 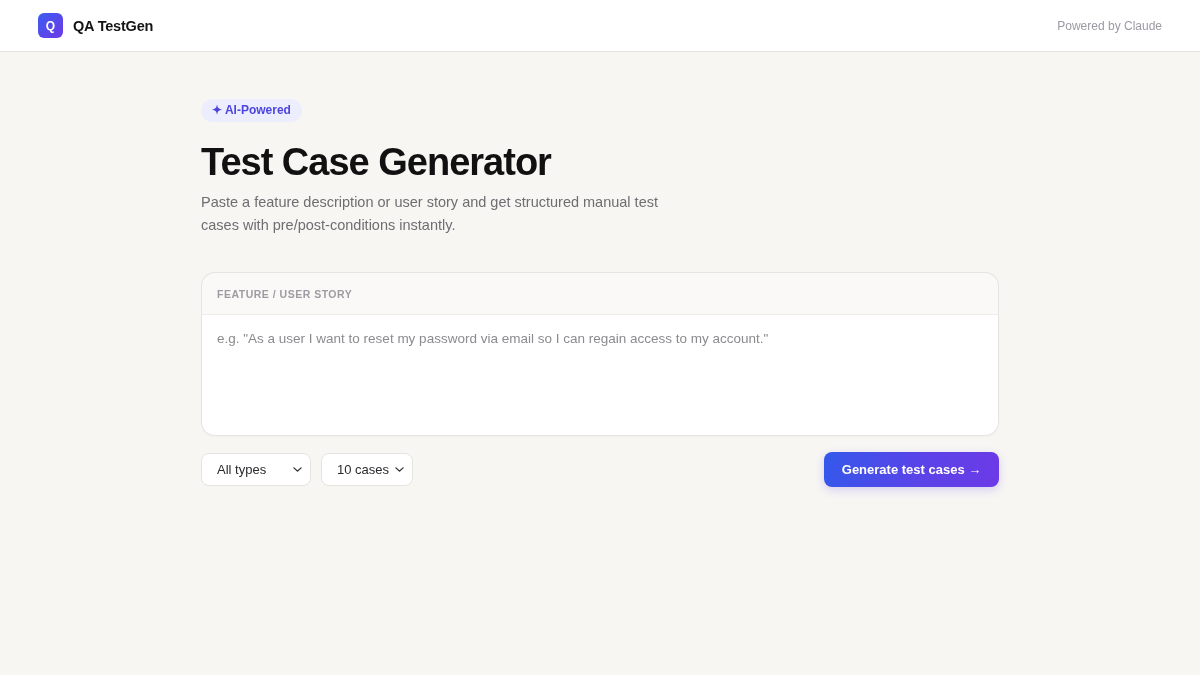 What do you see at coordinates (285, 293) in the screenshot?
I see `field-label: FEATURE / USER STORY` at bounding box center [285, 293].